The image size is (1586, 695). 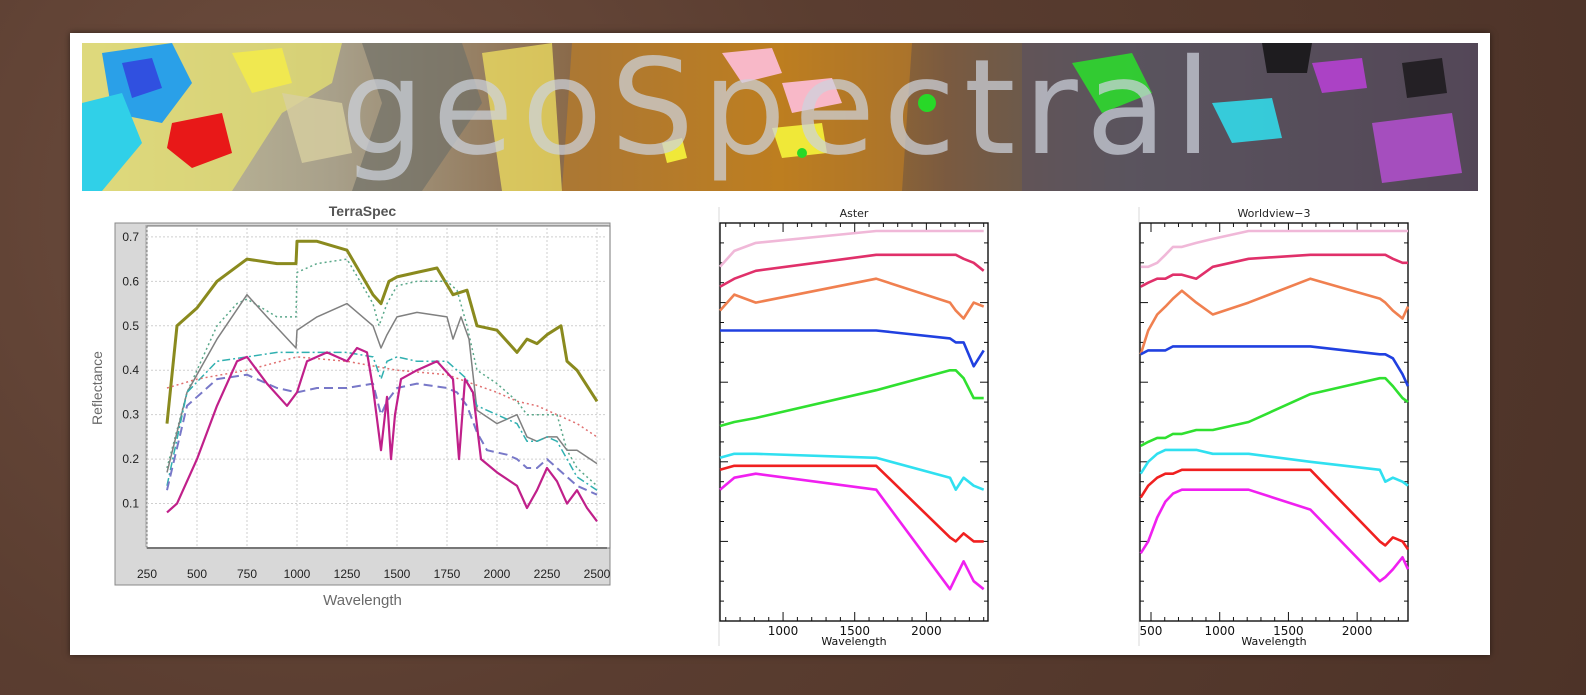 What do you see at coordinates (130, 370) in the screenshot?
I see `y-tick-label: 0.4` at bounding box center [130, 370].